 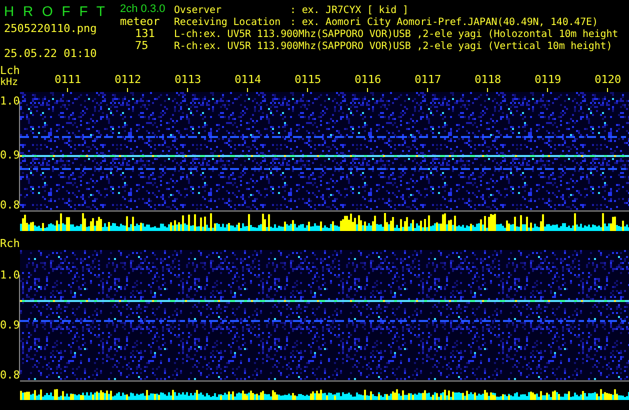 I want to click on info-text: L-ch:ex. UV5R 113.900Mhz(SAPPORO VOR)USB ,2-ele yagi (Holozontal 10m height, so click(x=397, y=34).